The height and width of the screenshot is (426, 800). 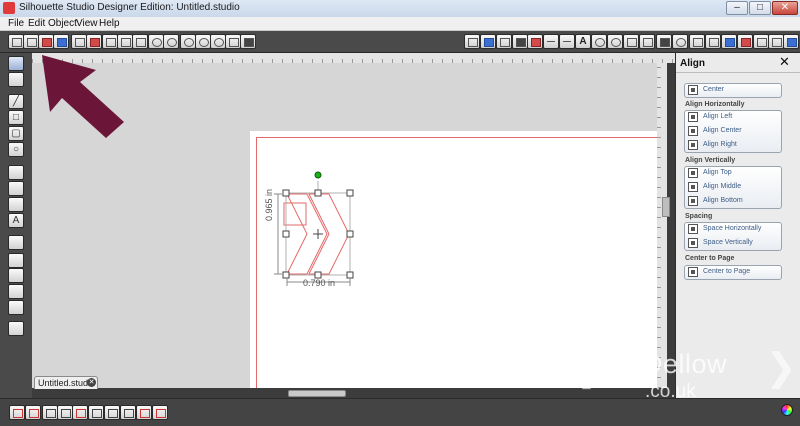 What do you see at coordinates (61, 41) in the screenshot?
I see `save-to-library-icon` at bounding box center [61, 41].